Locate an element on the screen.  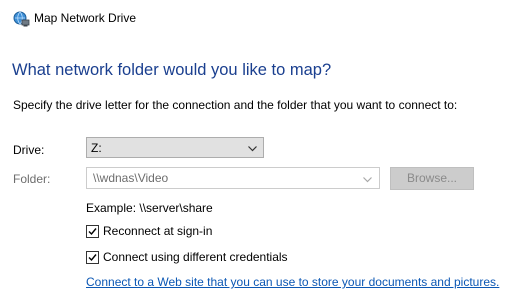
network-drive-icon is located at coordinates (21, 19).